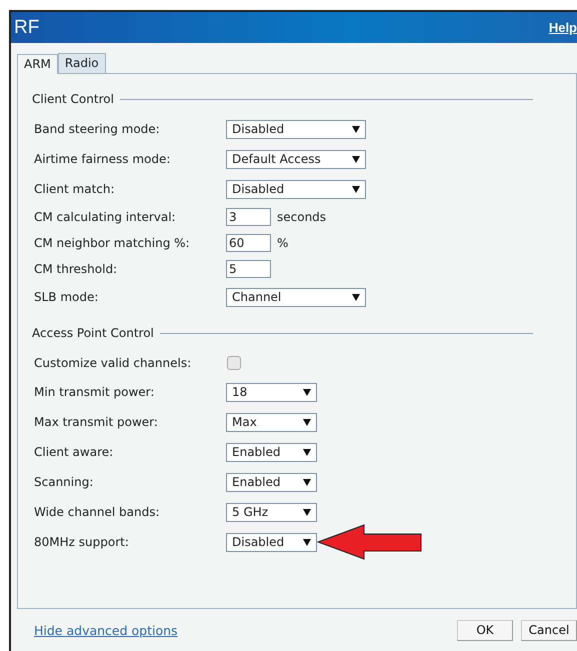 The height and width of the screenshot is (651, 577). What do you see at coordinates (271, 392) in the screenshot?
I see `dropdown: 18` at bounding box center [271, 392].